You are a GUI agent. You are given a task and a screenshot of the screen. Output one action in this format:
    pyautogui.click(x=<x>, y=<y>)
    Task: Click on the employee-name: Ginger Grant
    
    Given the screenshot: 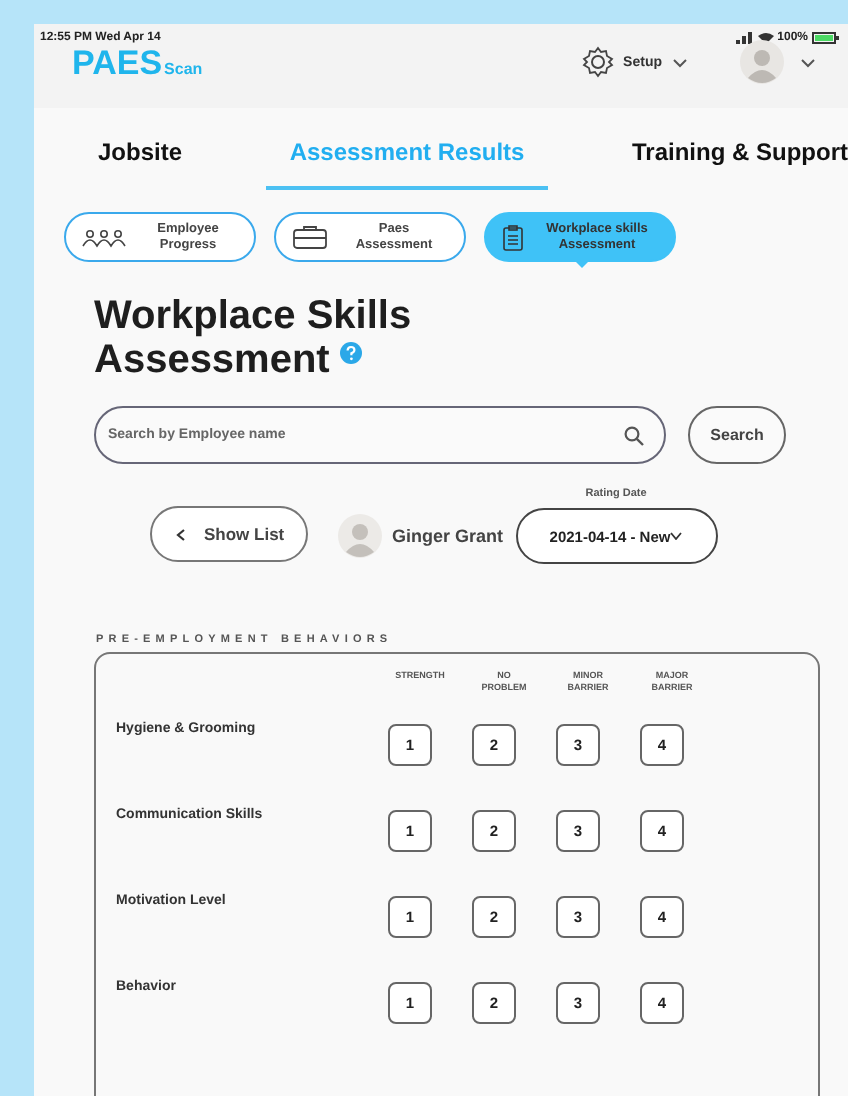 What is the action you would take?
    pyautogui.click(x=448, y=536)
    